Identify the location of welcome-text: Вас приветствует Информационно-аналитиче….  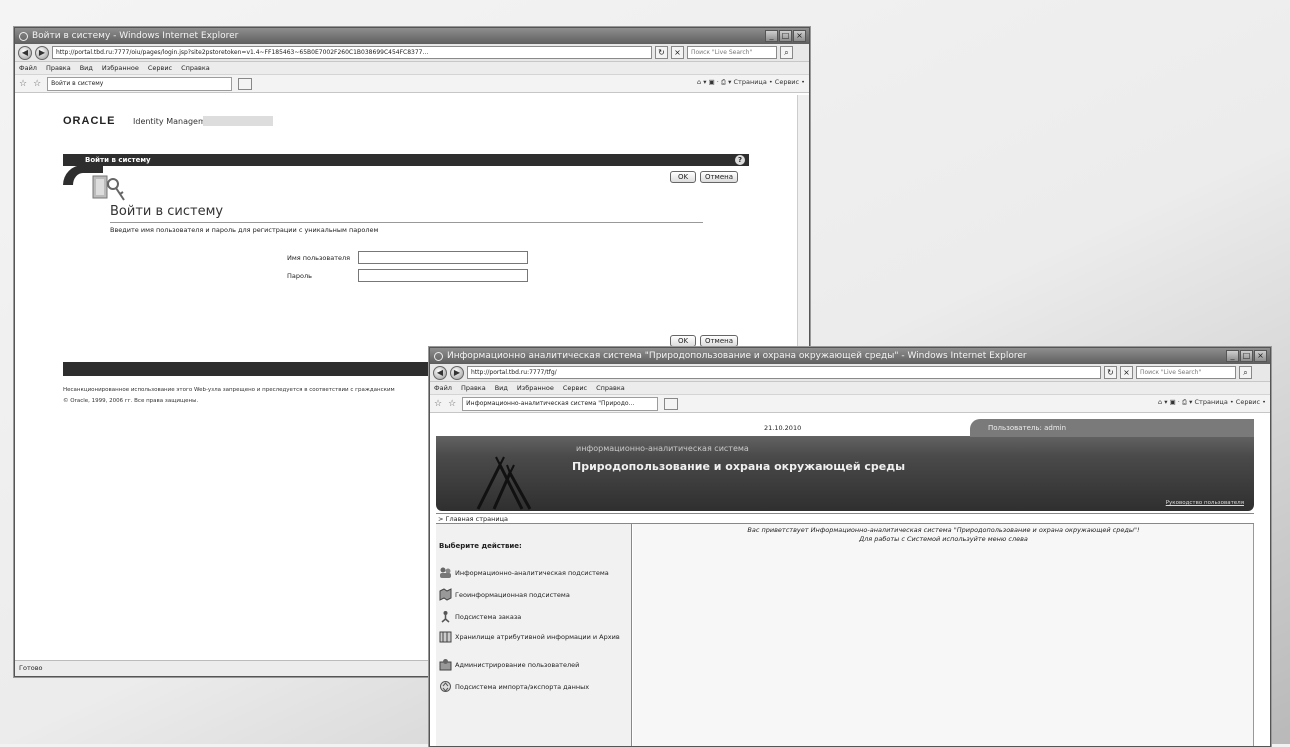
(943, 530).